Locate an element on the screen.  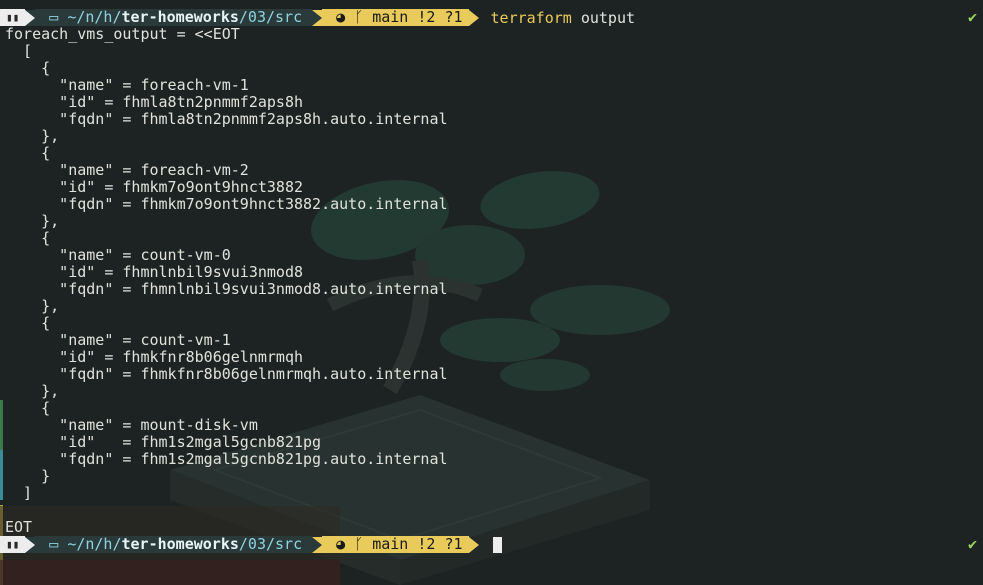
output-line: "name" = foreach-vm-1 is located at coordinates (127, 85).